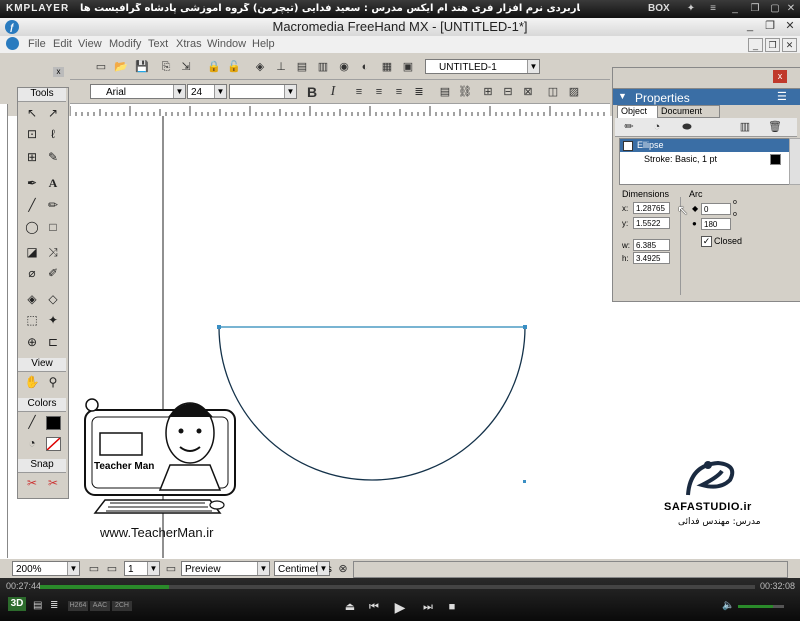 The image size is (800, 621). What do you see at coordinates (374, 607) in the screenshot?
I see `previous-icon: ⏮` at bounding box center [374, 607].